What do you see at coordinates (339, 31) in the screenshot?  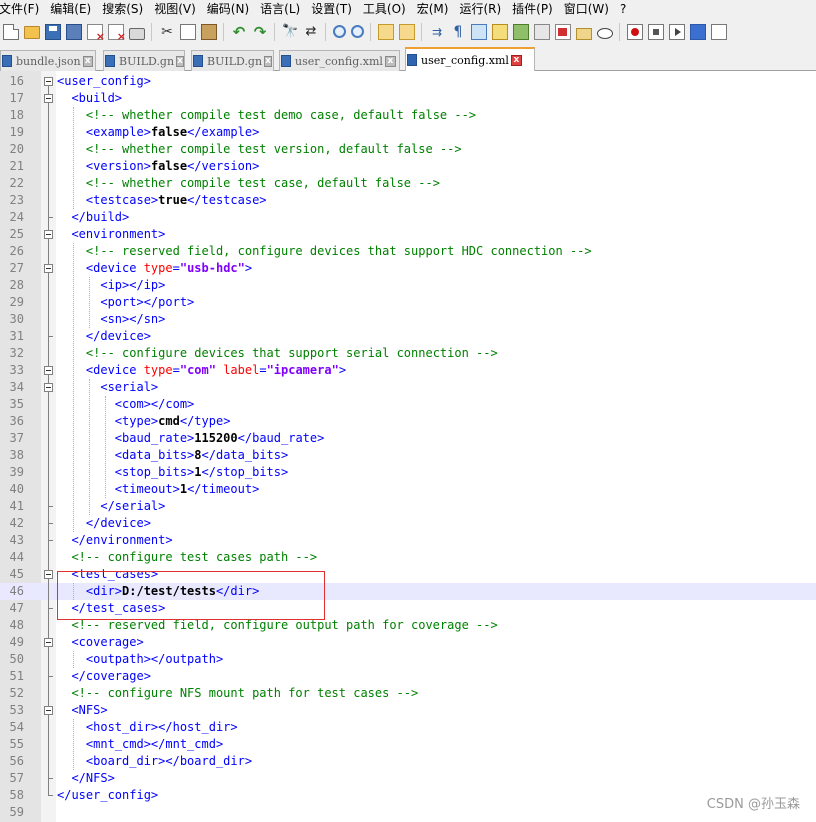 I see `zoom-in-icon` at bounding box center [339, 31].